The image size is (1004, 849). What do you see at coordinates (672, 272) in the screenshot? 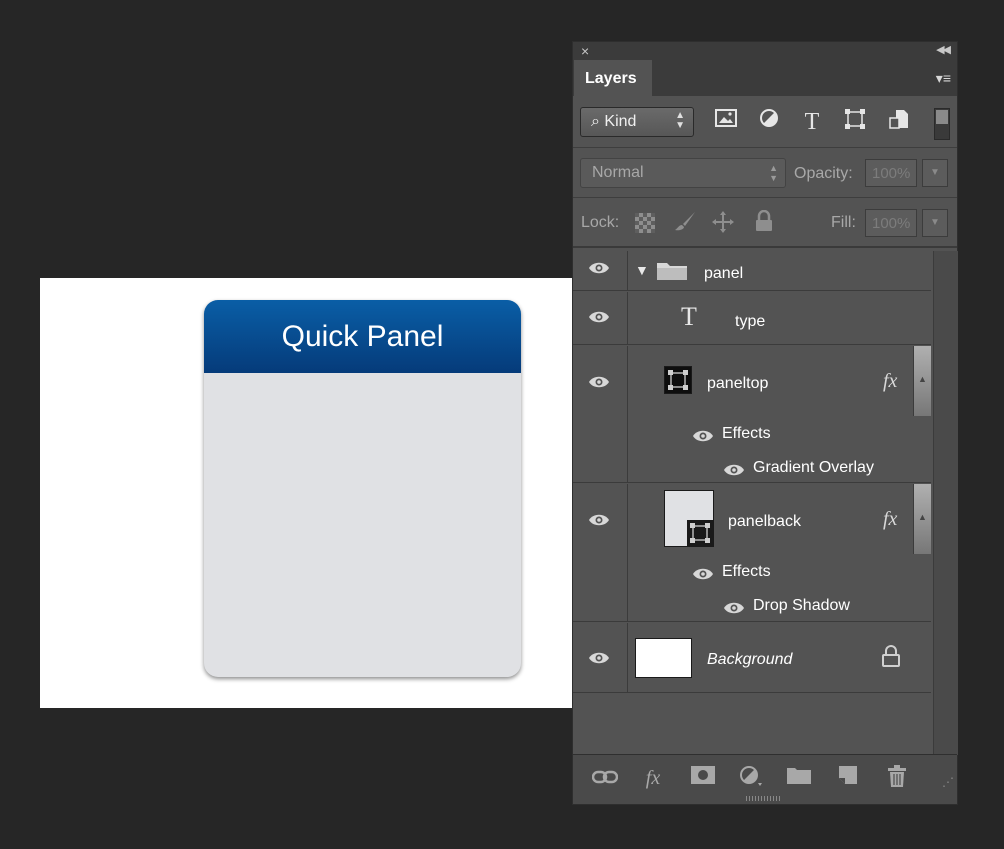
I see `folder-icon` at bounding box center [672, 272].